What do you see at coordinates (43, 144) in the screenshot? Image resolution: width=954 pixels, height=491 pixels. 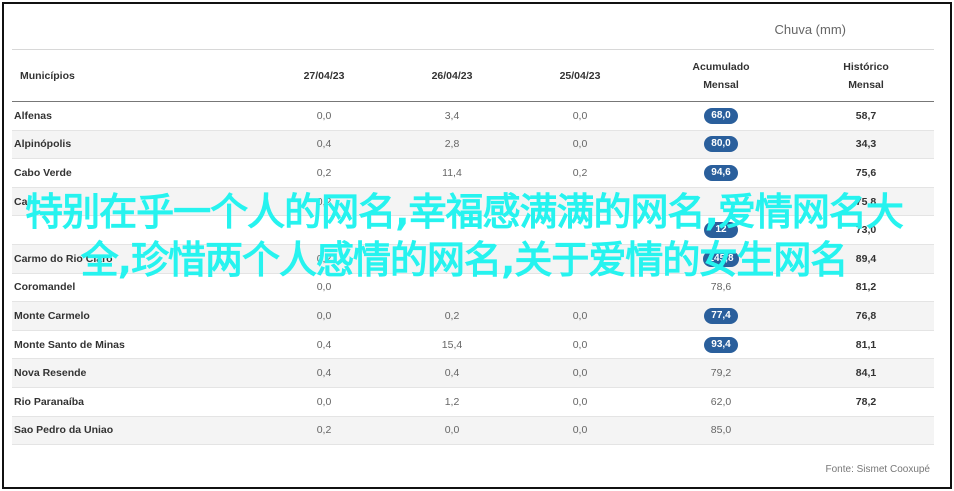 I see `cell-municipio: Alpinópolis` at bounding box center [43, 144].